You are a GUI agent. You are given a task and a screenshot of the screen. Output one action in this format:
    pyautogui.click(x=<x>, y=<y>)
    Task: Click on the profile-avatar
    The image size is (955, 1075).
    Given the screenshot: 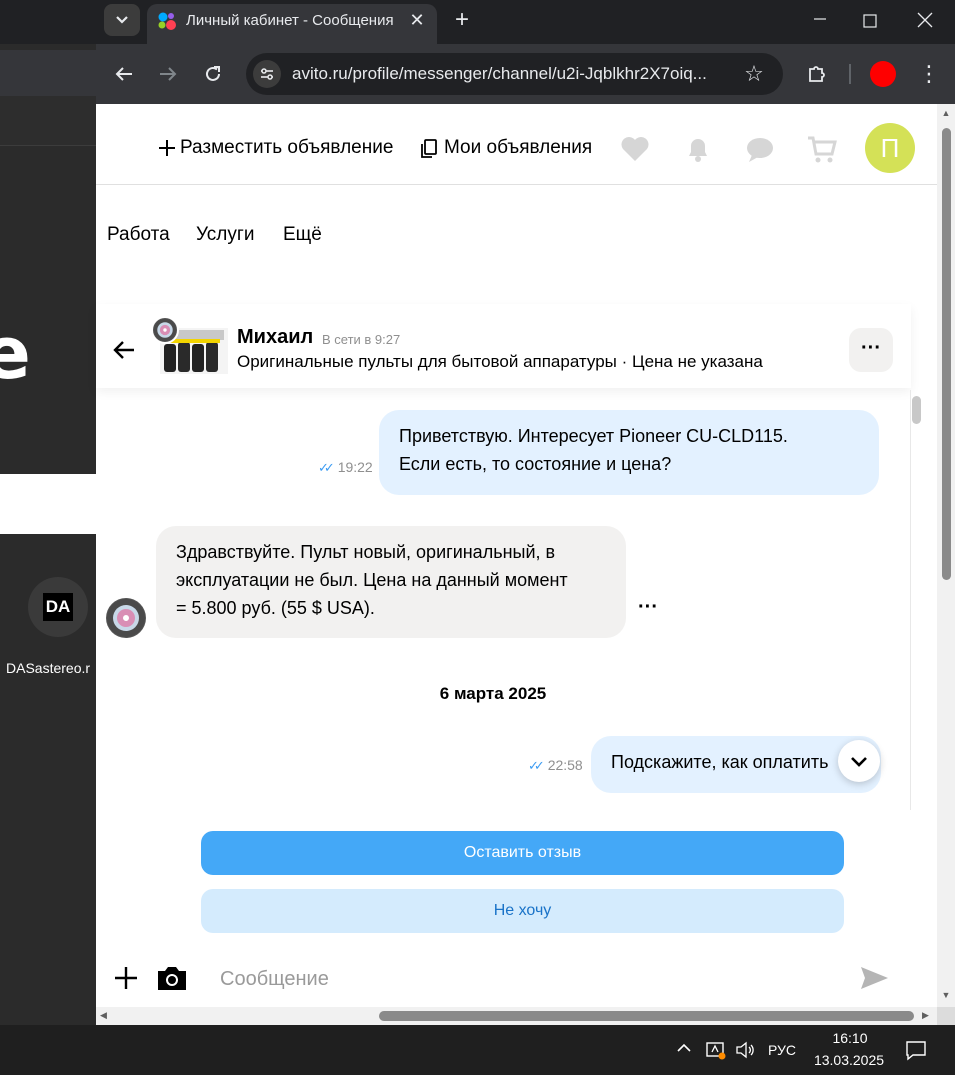 What is the action you would take?
    pyautogui.click(x=883, y=74)
    